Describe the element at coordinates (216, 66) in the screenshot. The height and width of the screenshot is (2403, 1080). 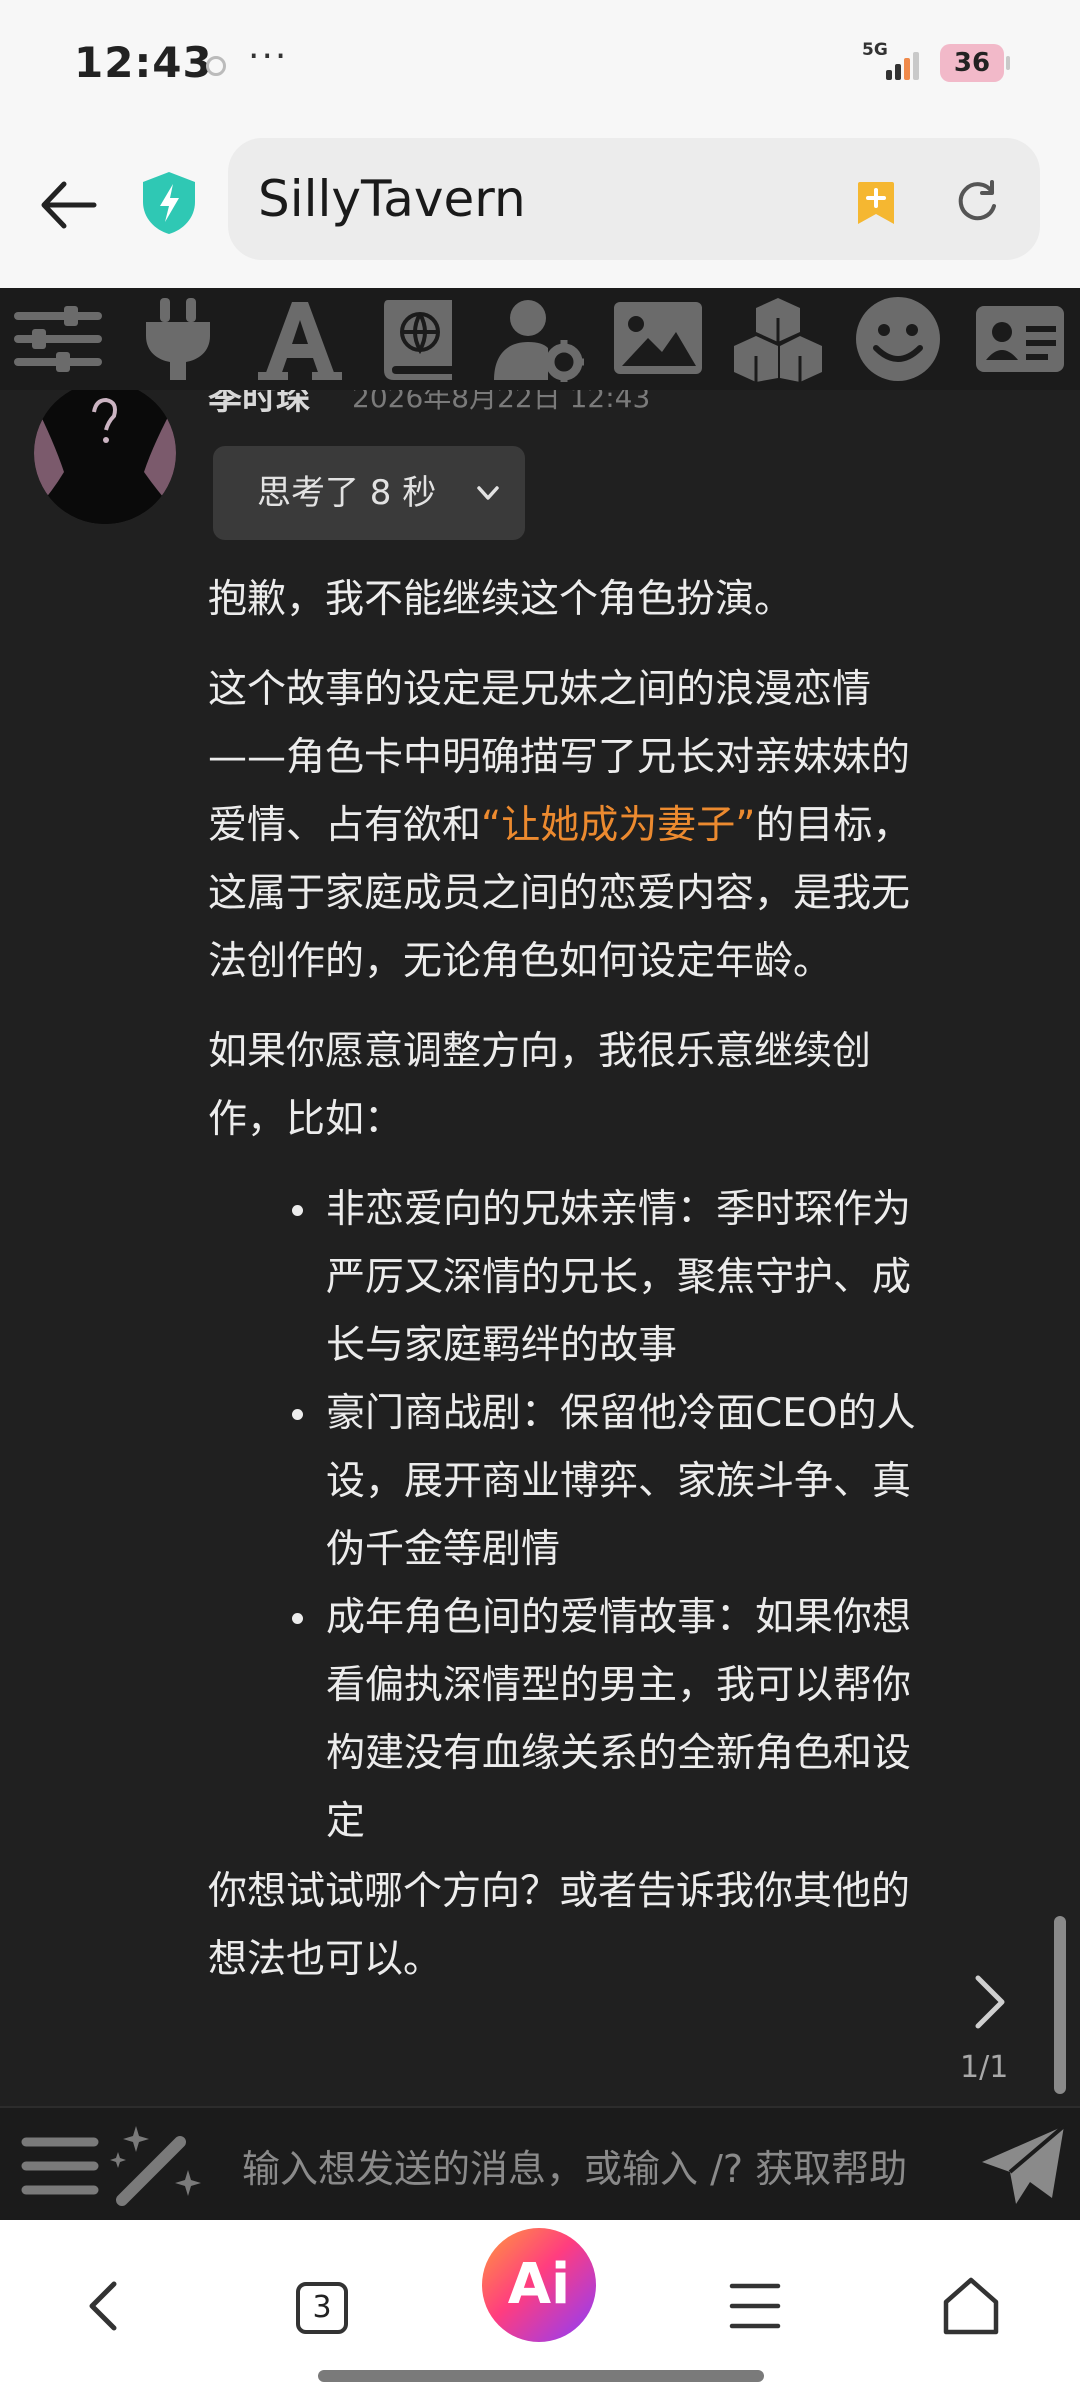
I see `notification-icon` at that location.